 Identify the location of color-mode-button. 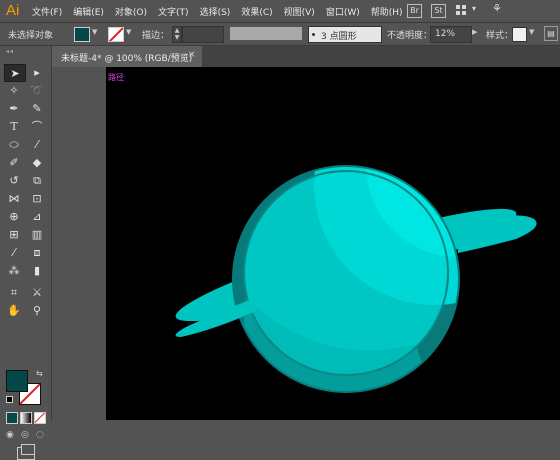
(12, 418).